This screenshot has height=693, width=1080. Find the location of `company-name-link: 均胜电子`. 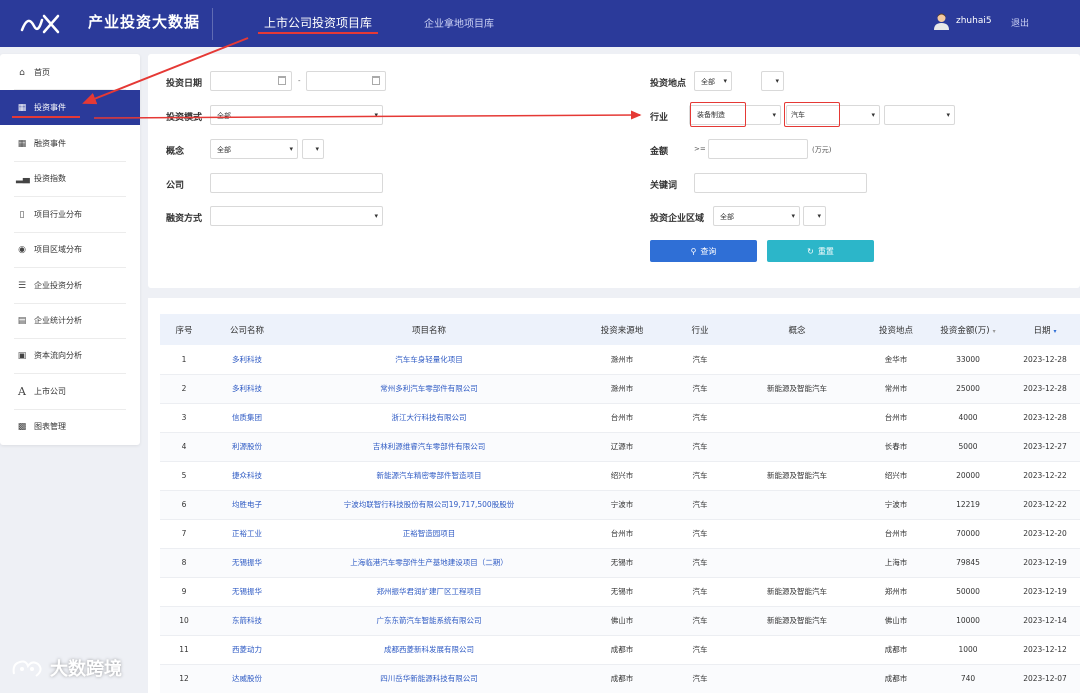

company-name-link: 均胜电子 is located at coordinates (247, 504).